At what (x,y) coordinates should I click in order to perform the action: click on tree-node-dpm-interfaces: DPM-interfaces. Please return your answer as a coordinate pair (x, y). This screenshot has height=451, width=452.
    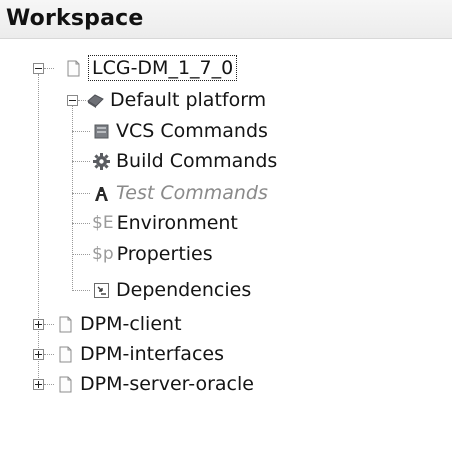
    Looking at the image, I should click on (140, 354).